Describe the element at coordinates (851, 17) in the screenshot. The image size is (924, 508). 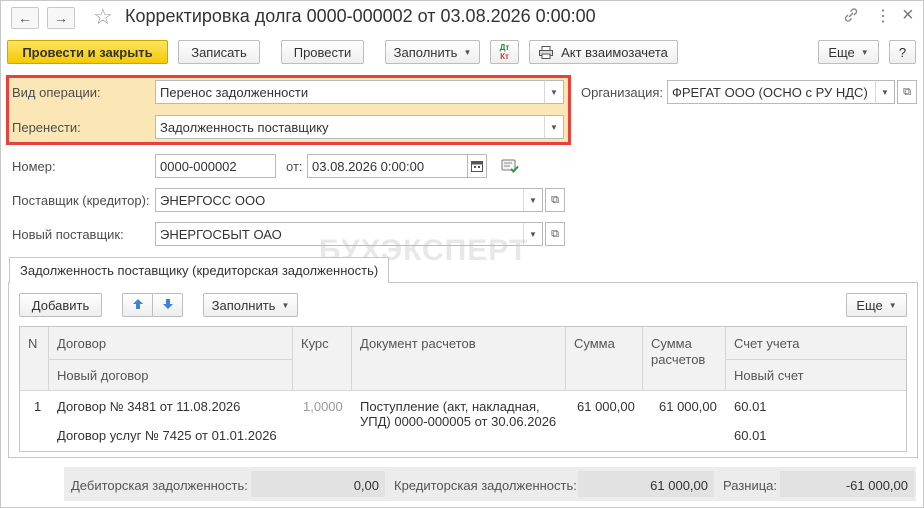
I see `link-icon` at that location.